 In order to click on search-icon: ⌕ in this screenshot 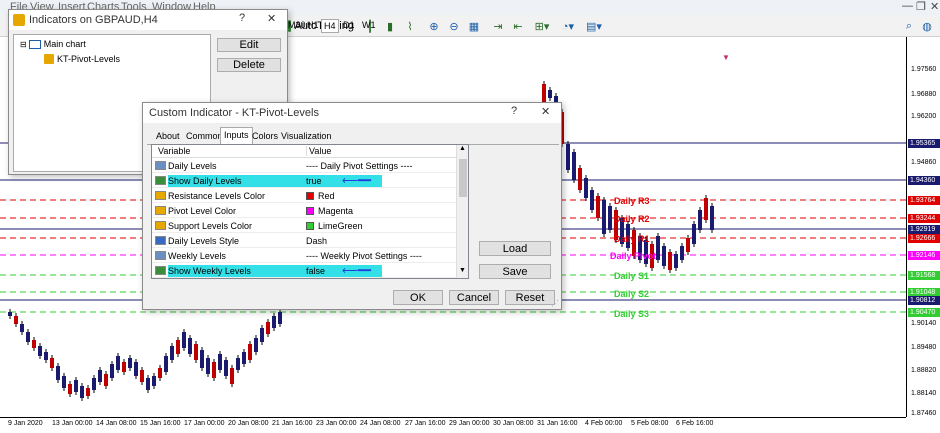, I will do `click(909, 26)`.